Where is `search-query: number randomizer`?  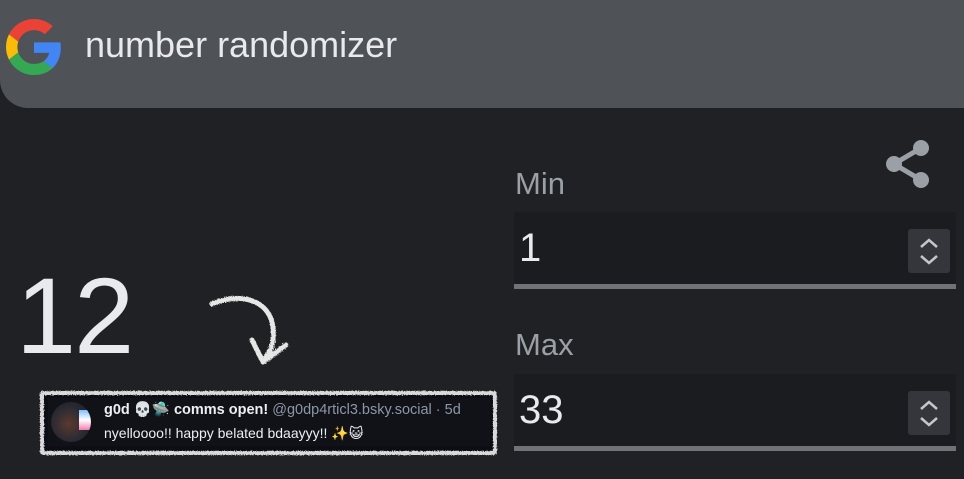
search-query: number randomizer is located at coordinates (241, 45).